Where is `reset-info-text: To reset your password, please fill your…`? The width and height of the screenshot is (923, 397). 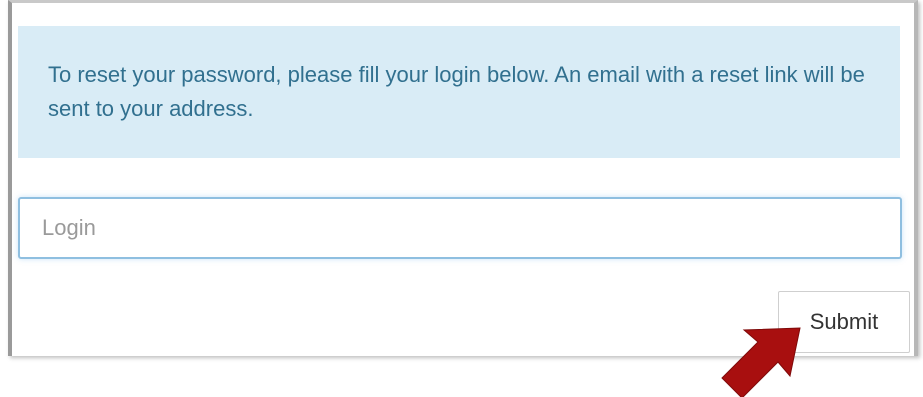 reset-info-text: To reset your password, please fill your… is located at coordinates (456, 91).